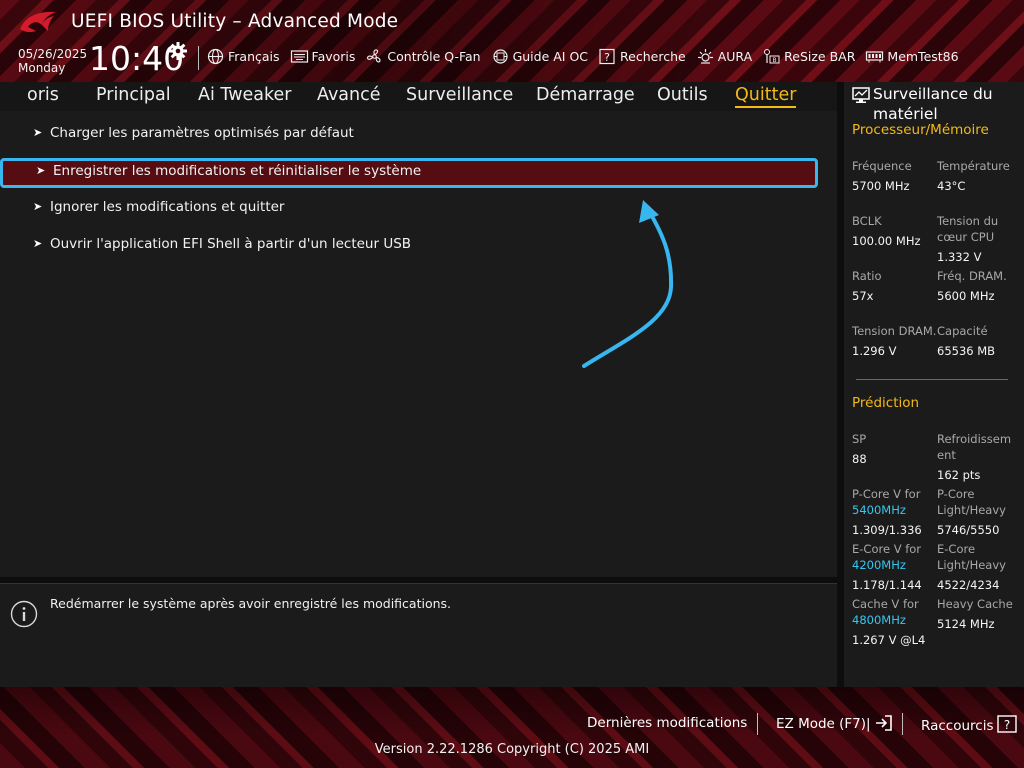  What do you see at coordinates (968, 530) in the screenshot?
I see `metric-value: 5746/5550` at bounding box center [968, 530].